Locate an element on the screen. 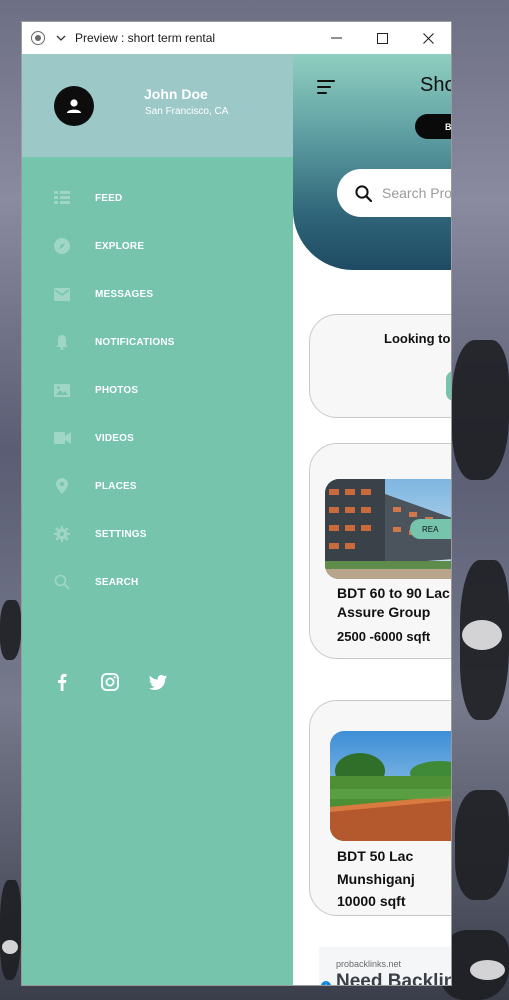 The height and width of the screenshot is (1000, 509). menu-label: MESSAGES is located at coordinates (124, 294).